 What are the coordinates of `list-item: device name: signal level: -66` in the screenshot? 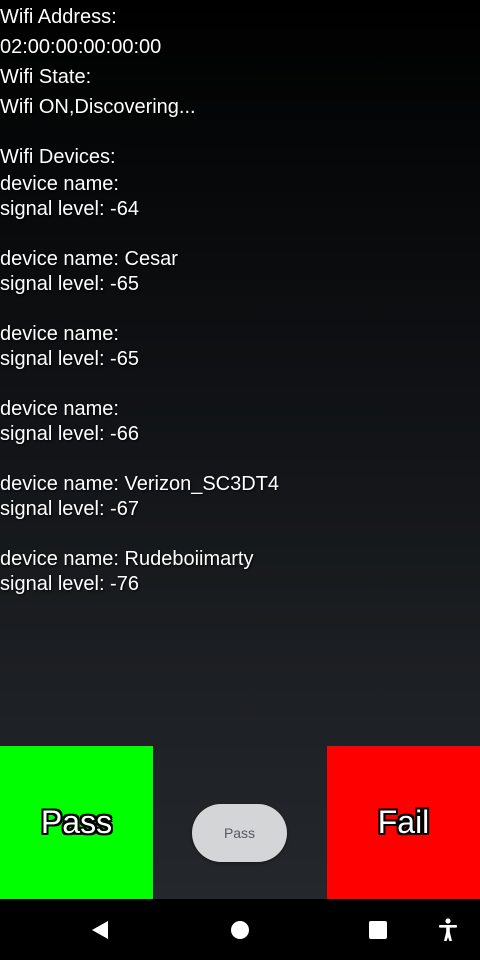 It's located at (240, 422).